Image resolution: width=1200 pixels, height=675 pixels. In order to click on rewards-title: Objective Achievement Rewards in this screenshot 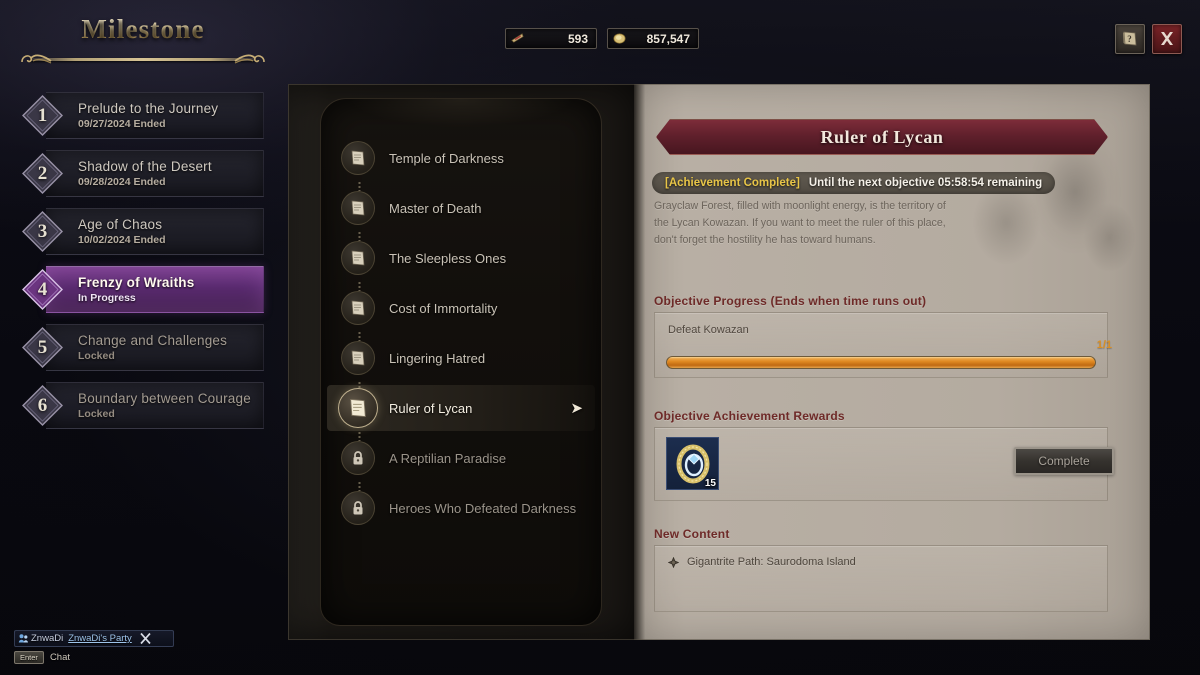, I will do `click(749, 416)`.